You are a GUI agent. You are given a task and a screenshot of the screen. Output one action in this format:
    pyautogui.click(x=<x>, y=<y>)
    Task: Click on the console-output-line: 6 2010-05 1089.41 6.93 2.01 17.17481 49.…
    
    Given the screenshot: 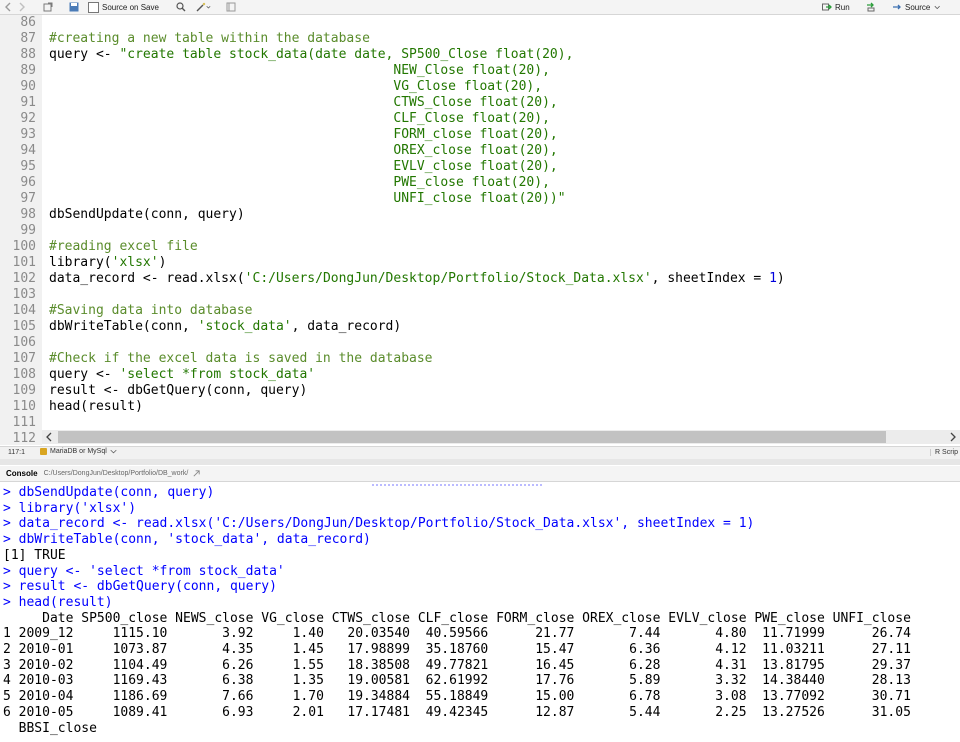 What is the action you would take?
    pyautogui.click(x=457, y=712)
    